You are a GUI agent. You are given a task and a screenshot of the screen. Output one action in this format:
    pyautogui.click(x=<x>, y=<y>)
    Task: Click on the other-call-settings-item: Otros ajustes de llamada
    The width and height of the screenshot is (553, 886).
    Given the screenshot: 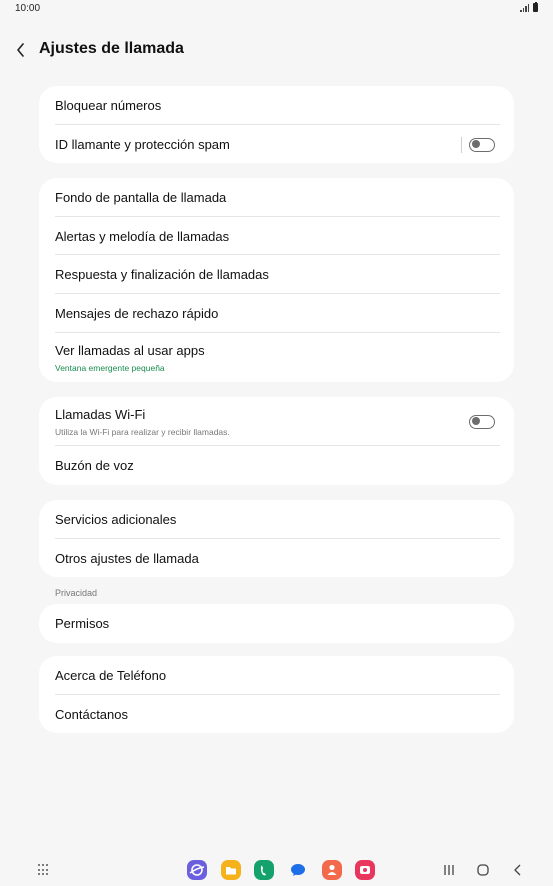 What is the action you would take?
    pyautogui.click(x=276, y=558)
    